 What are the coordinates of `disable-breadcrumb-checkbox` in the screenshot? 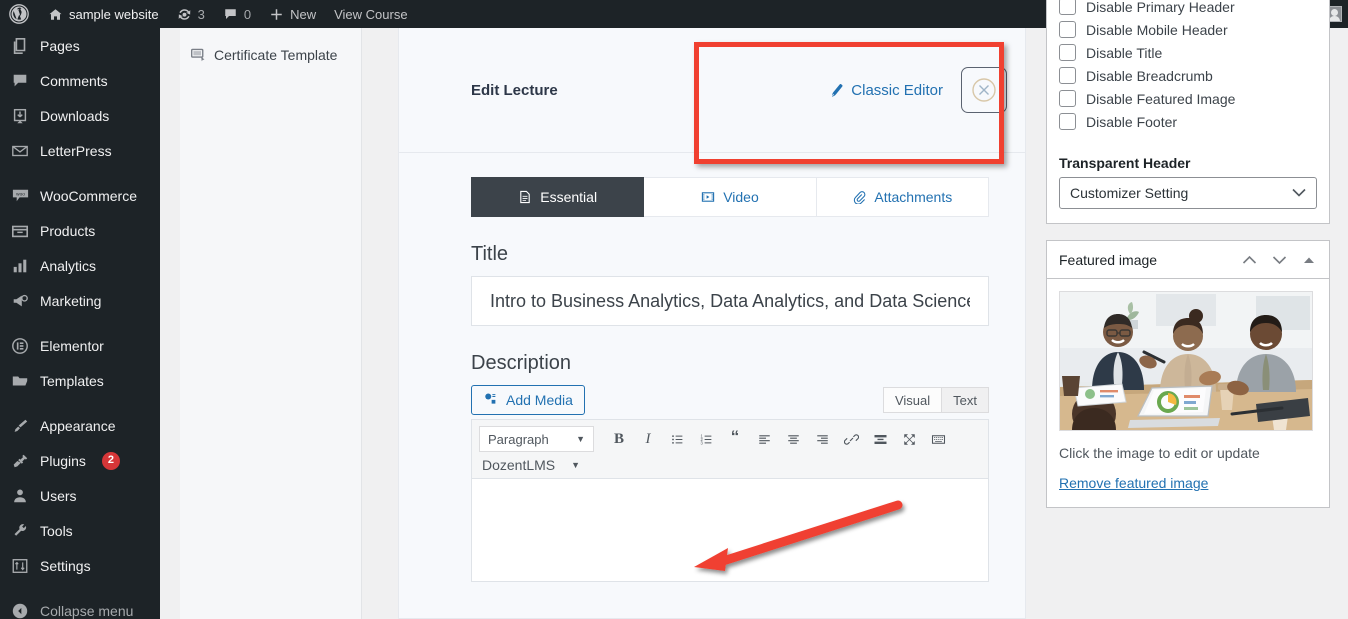 It's located at (1067, 75).